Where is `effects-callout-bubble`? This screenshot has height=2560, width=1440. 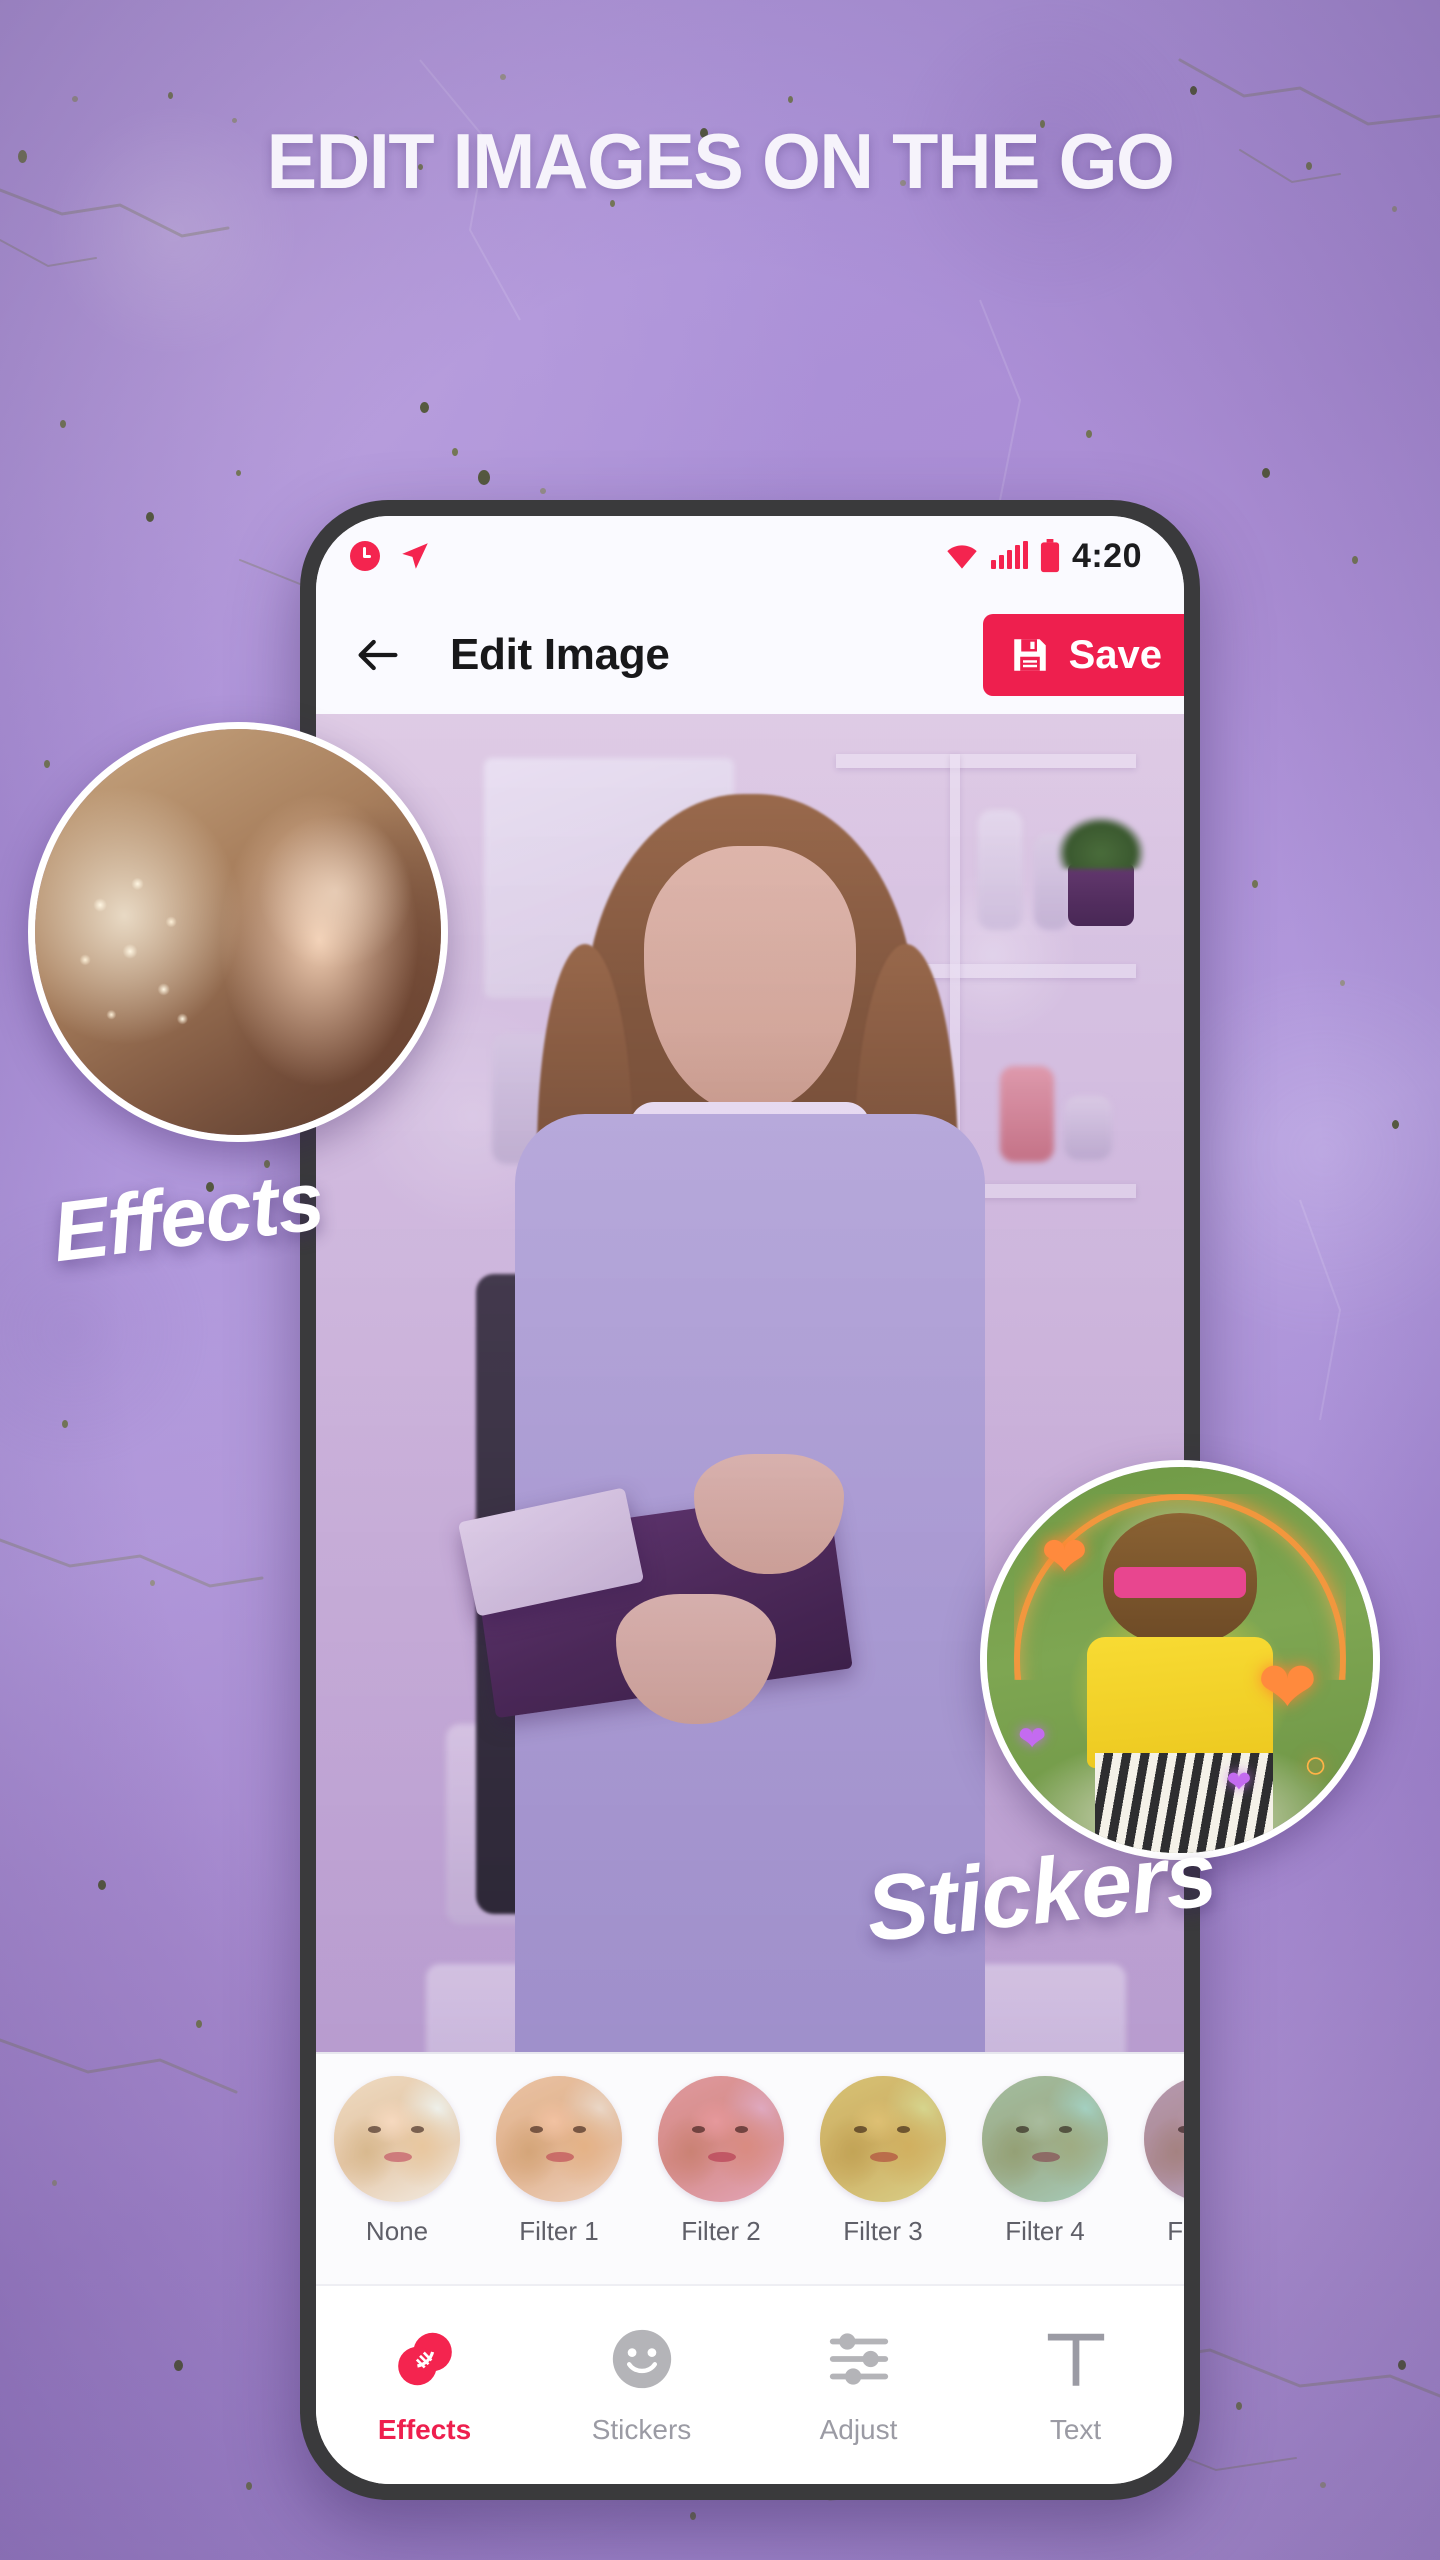 effects-callout-bubble is located at coordinates (238, 932).